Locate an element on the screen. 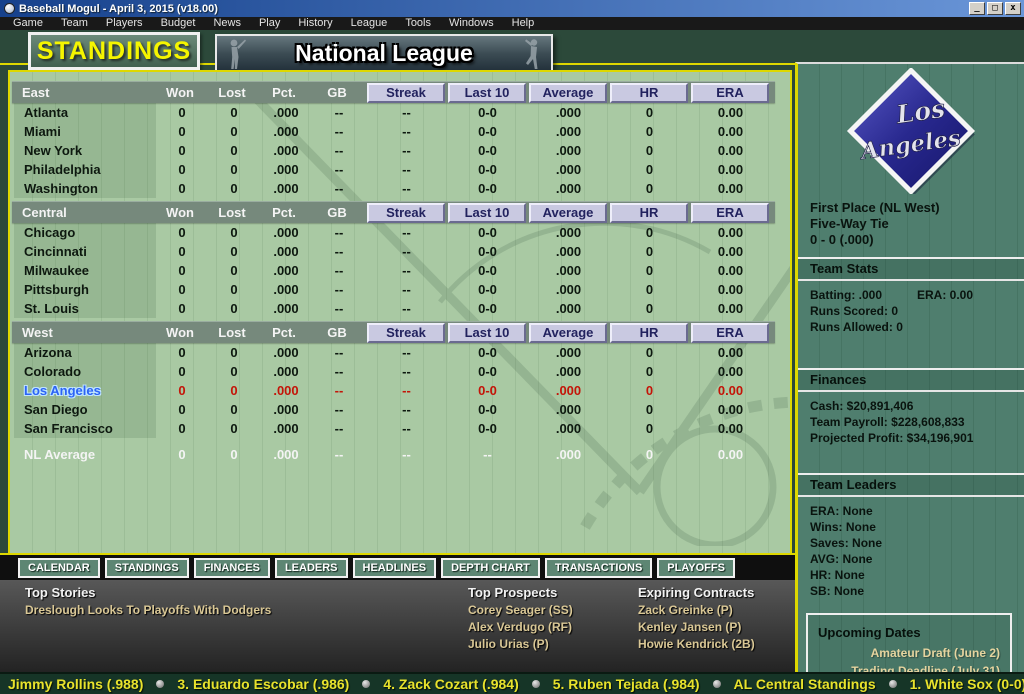 The width and height of the screenshot is (1024, 694). menu-help: Help is located at coordinates (523, 23).